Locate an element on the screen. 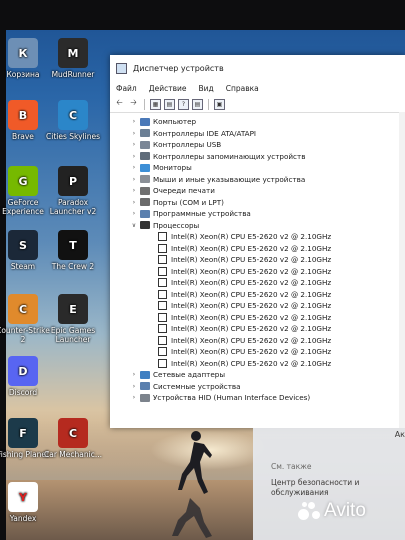 The image size is (405, 540). scan-hardware-icon: ▣ is located at coordinates (219, 104).